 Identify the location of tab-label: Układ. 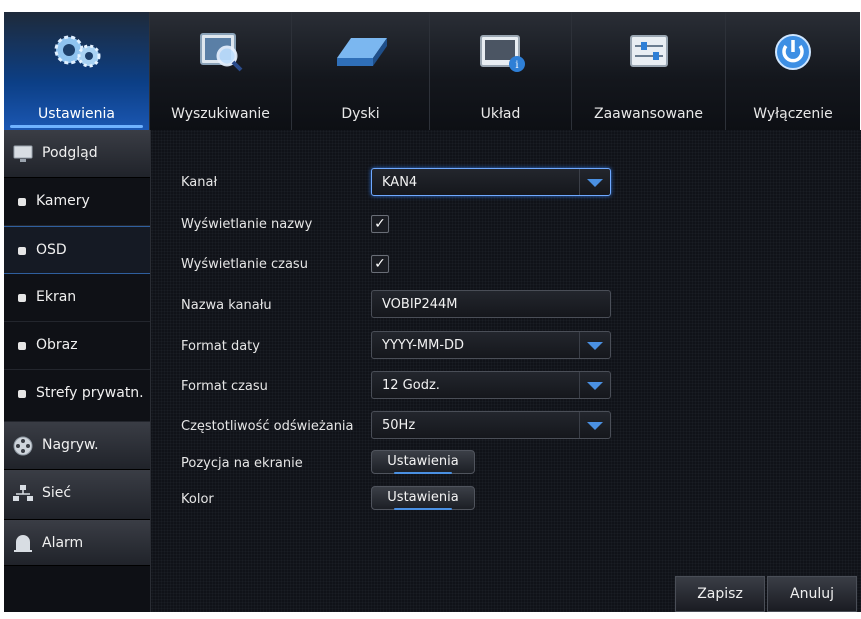
(500, 114).